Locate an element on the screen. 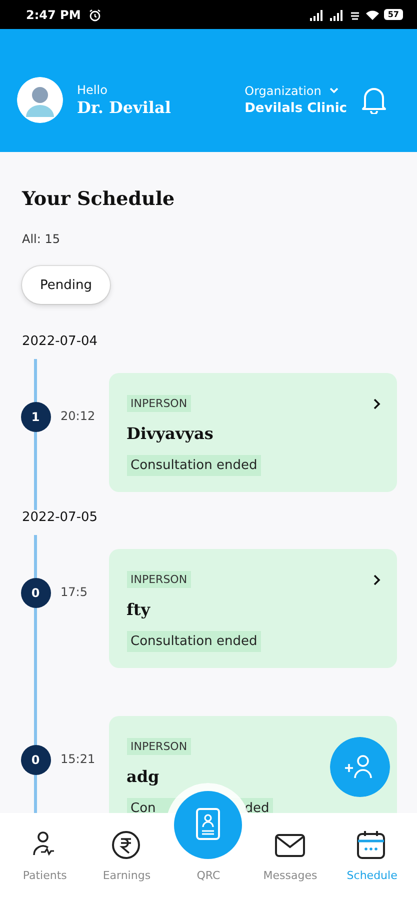  chevron-down-icon is located at coordinates (334, 90).